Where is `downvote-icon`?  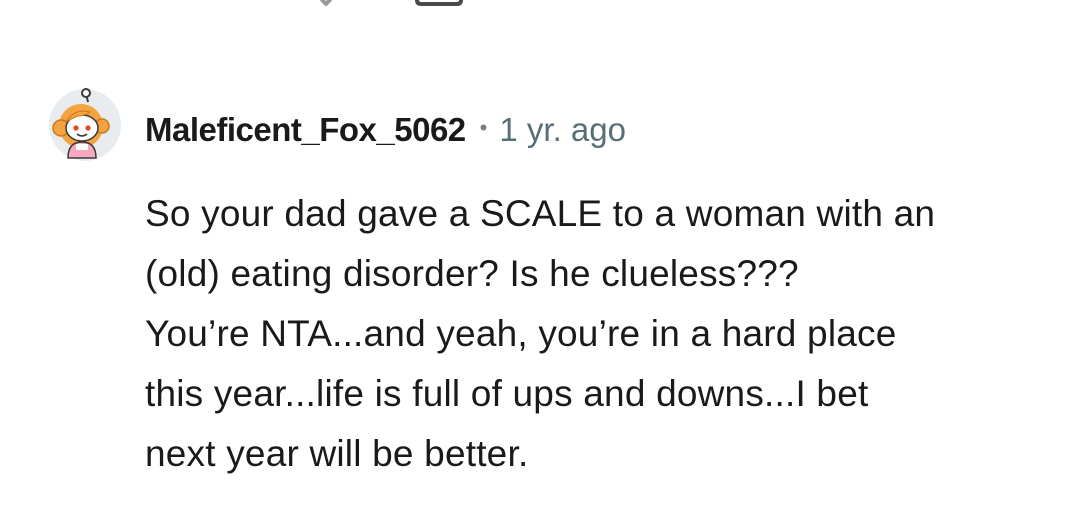
downvote-icon is located at coordinates (326, 6).